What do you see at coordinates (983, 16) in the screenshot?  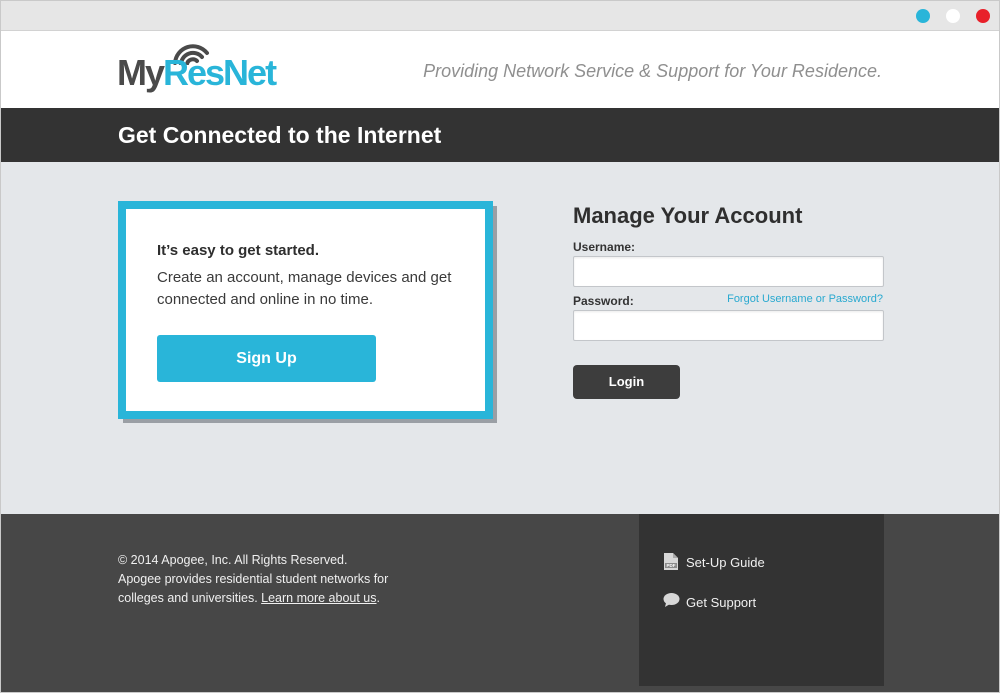 I see `window-control-red` at bounding box center [983, 16].